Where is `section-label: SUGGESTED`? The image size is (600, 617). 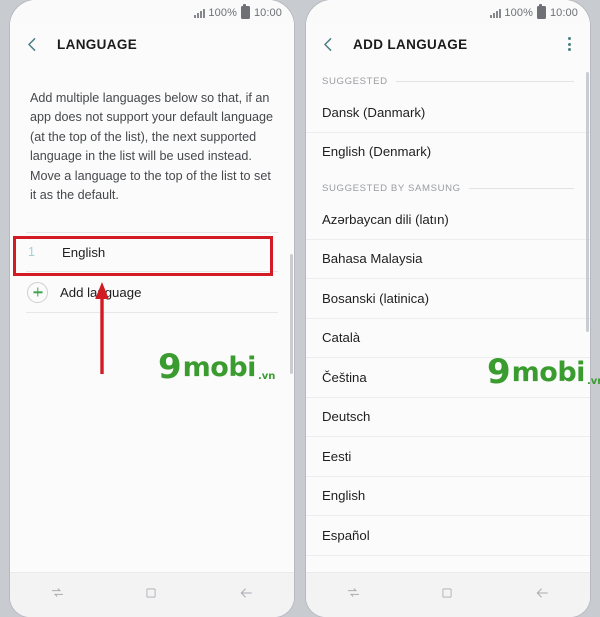 section-label: SUGGESTED is located at coordinates (355, 81).